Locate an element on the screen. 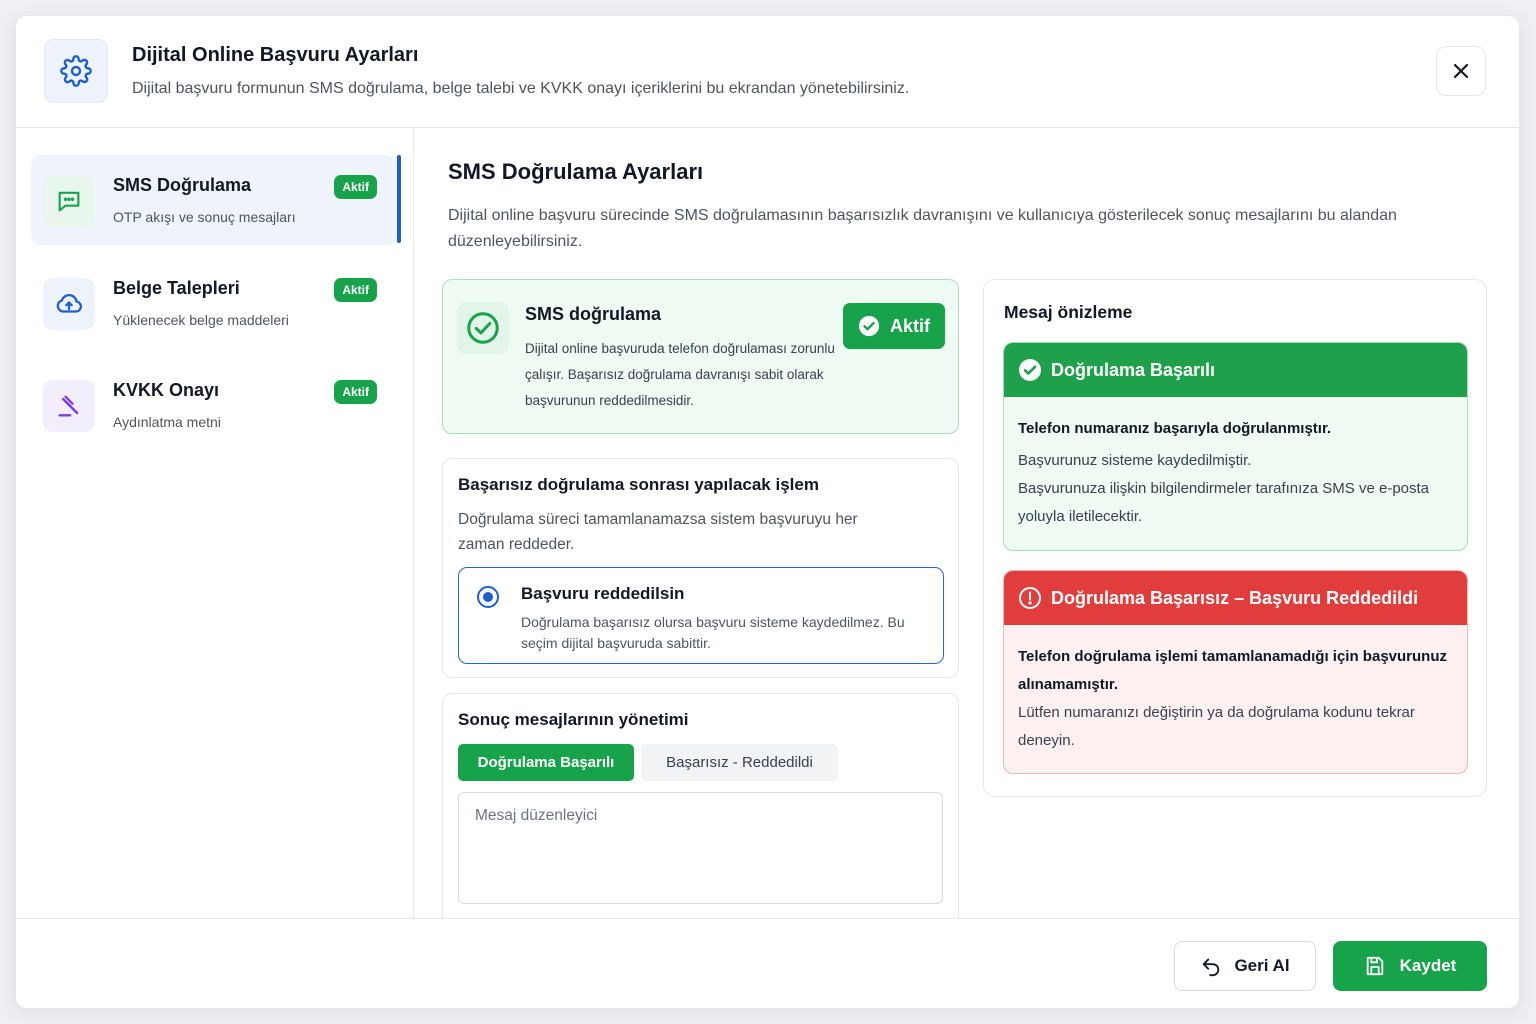 Image resolution: width=1536 pixels, height=1024 pixels. page-title: SMS Doğrulama Ayarları is located at coordinates (576, 171).